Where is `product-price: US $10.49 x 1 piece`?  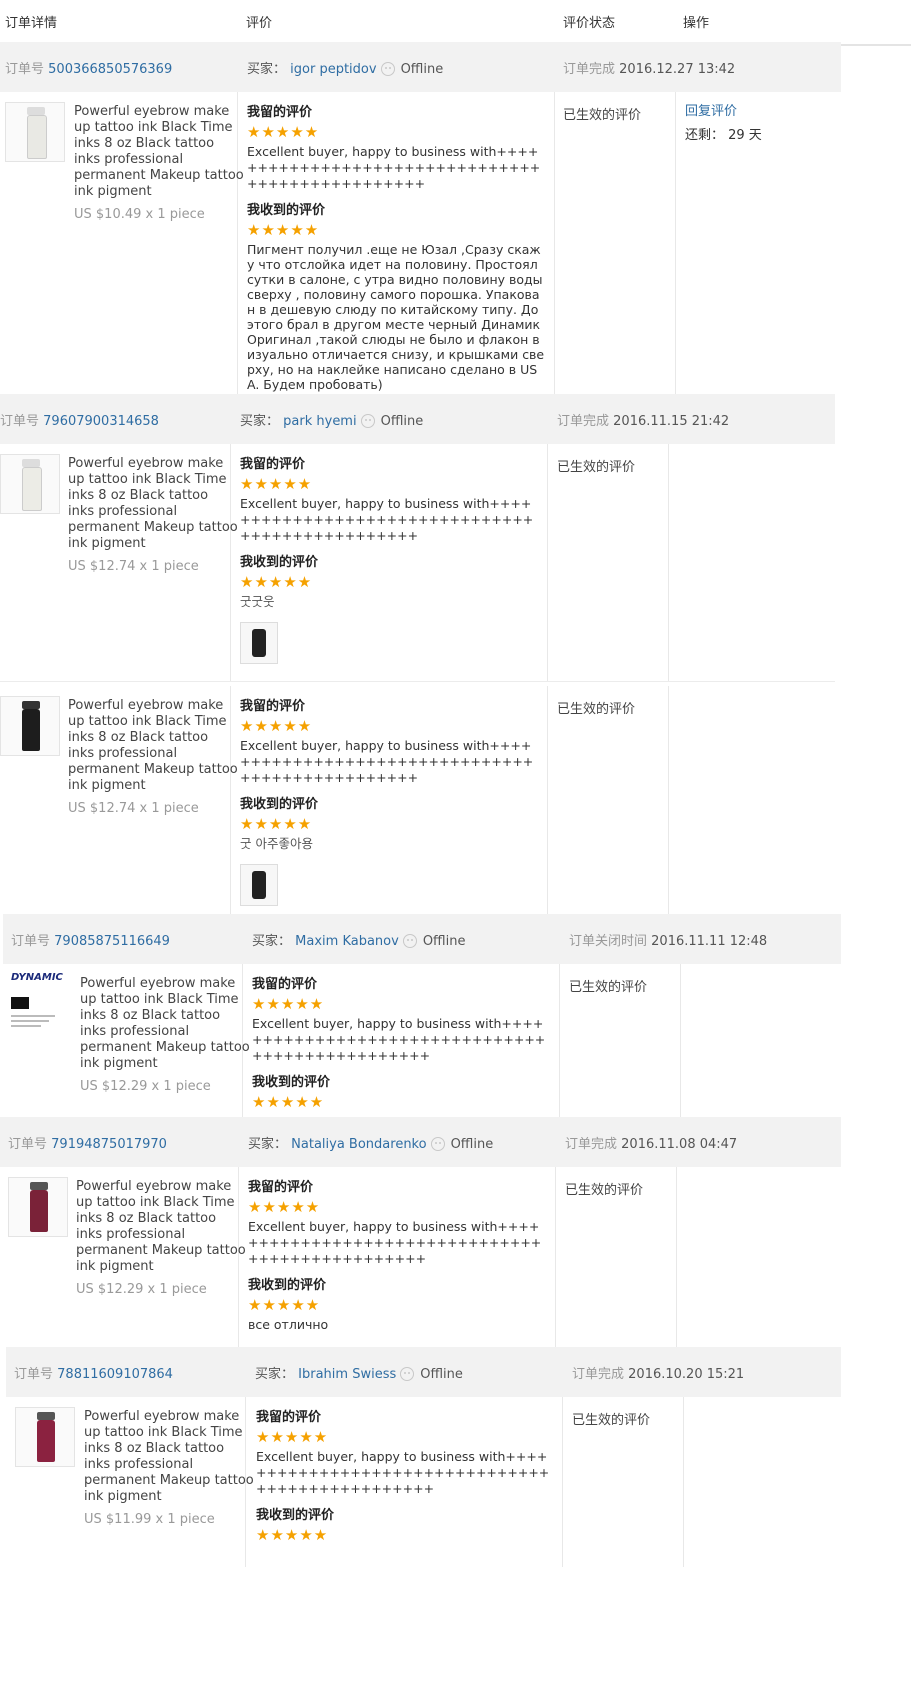 product-price: US $10.49 x 1 piece is located at coordinates (139, 214).